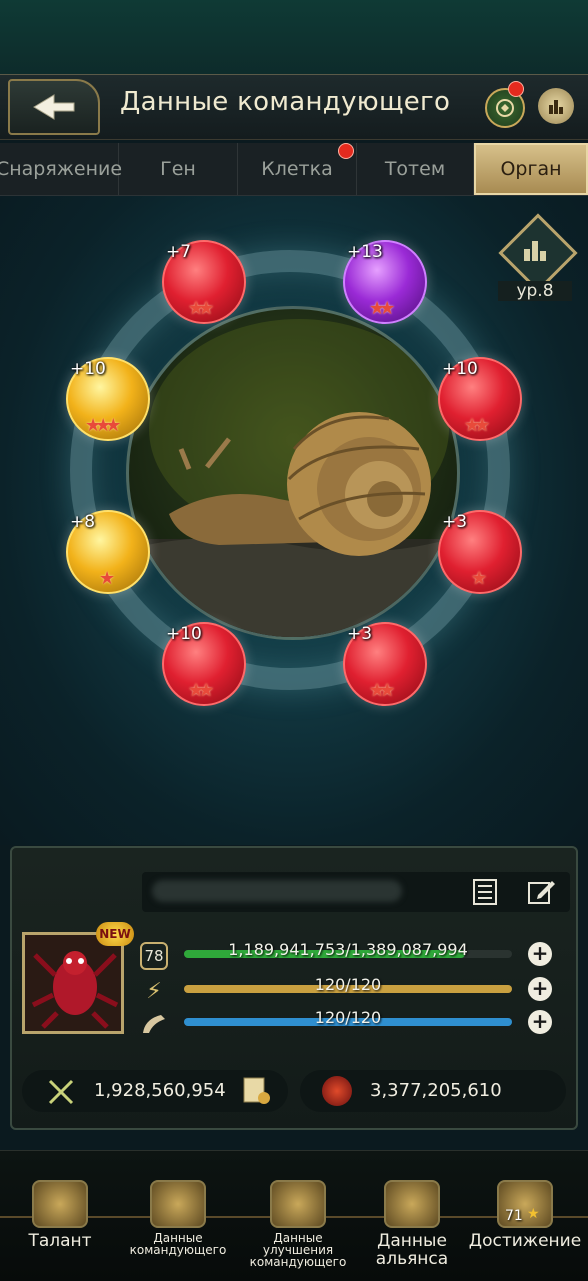 The image size is (588, 1281). I want to click on hp-stat-row: 78 1,189,941,753/1,389,087,994 +, so click(350, 955).